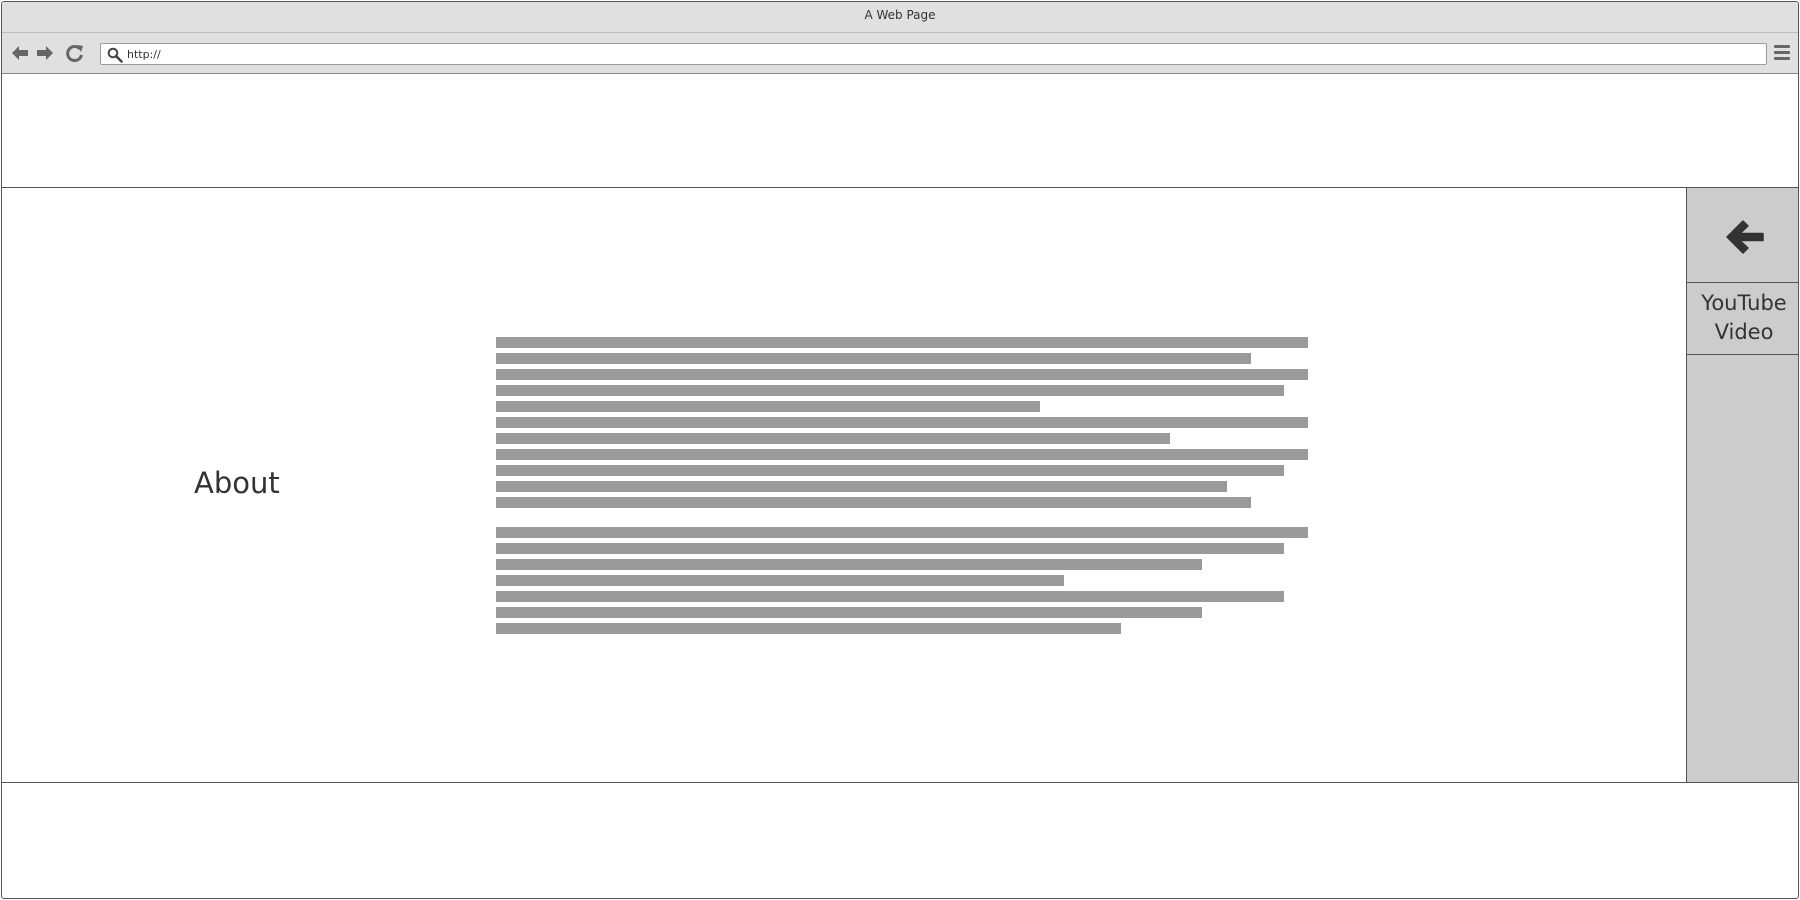 The image size is (1800, 900). Describe the element at coordinates (1744, 332) in the screenshot. I see `youtube-video-label-line2: Video` at that location.